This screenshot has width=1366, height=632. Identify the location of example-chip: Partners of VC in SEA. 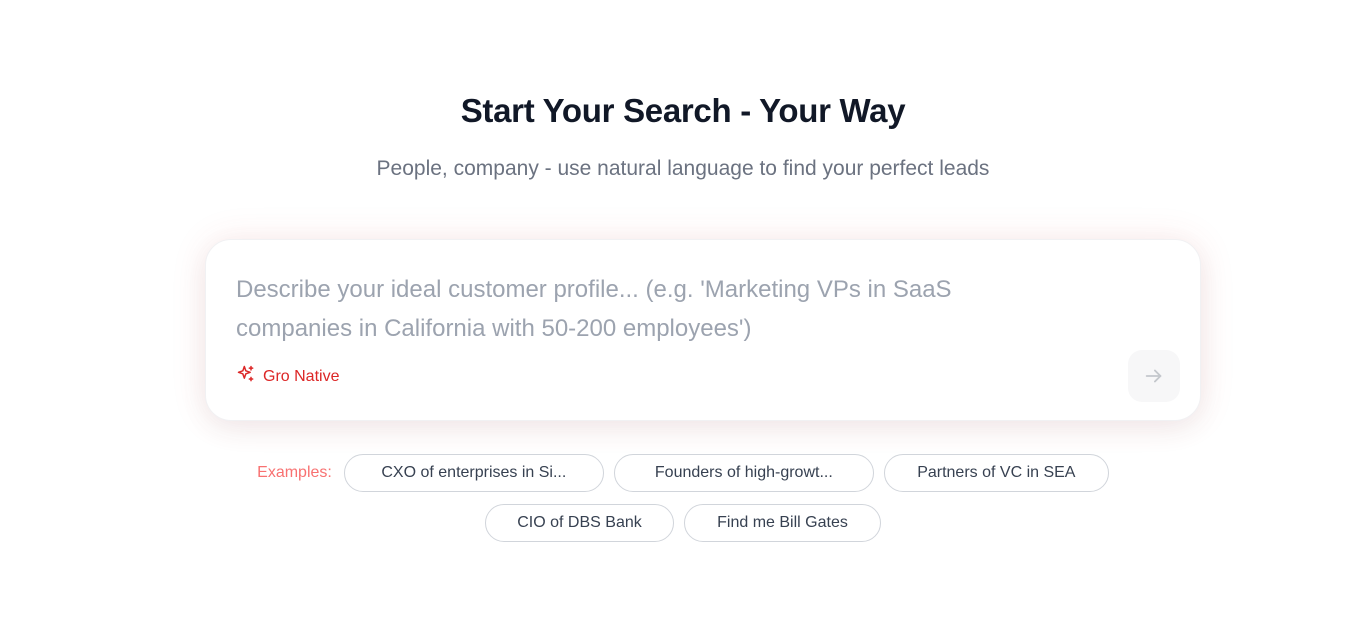
(996, 473).